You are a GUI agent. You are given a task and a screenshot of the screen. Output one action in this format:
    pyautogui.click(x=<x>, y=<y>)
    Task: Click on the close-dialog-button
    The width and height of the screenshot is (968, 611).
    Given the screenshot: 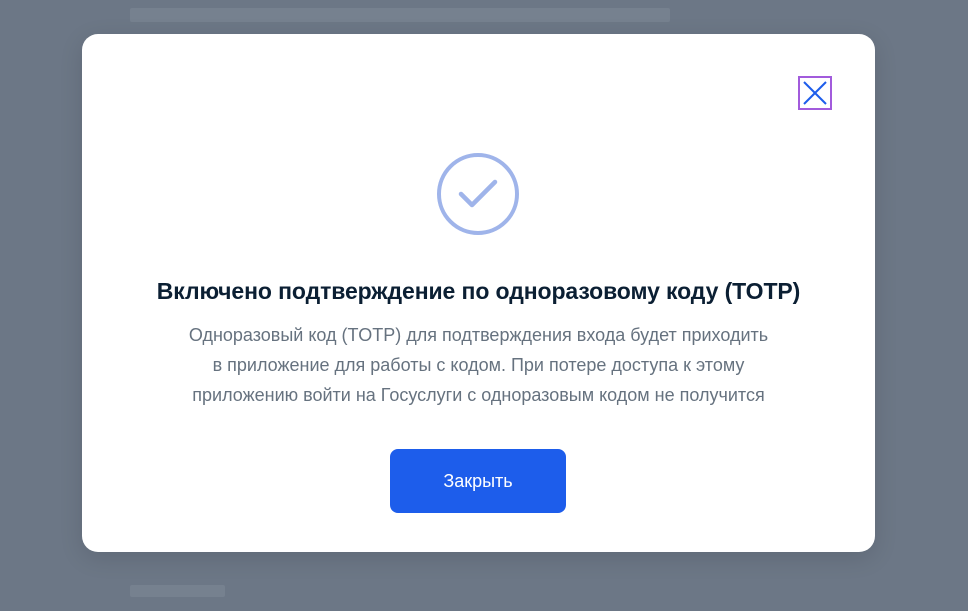 What is the action you would take?
    pyautogui.click(x=815, y=93)
    